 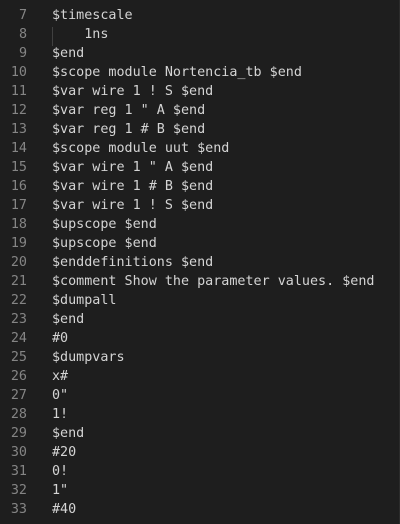 I want to click on code-line: 22 $dumpall, so click(x=200, y=300).